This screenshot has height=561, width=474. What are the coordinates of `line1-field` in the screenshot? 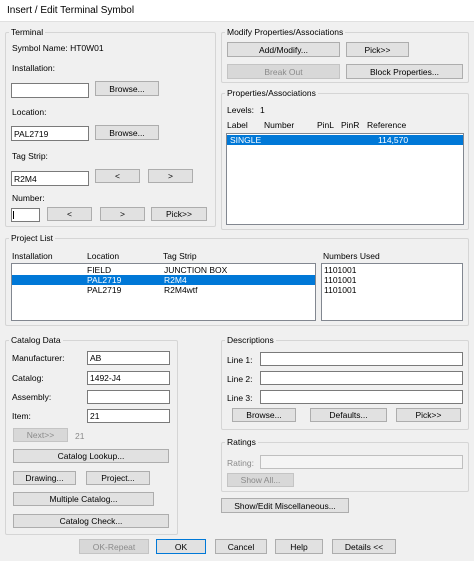 It's located at (361, 359).